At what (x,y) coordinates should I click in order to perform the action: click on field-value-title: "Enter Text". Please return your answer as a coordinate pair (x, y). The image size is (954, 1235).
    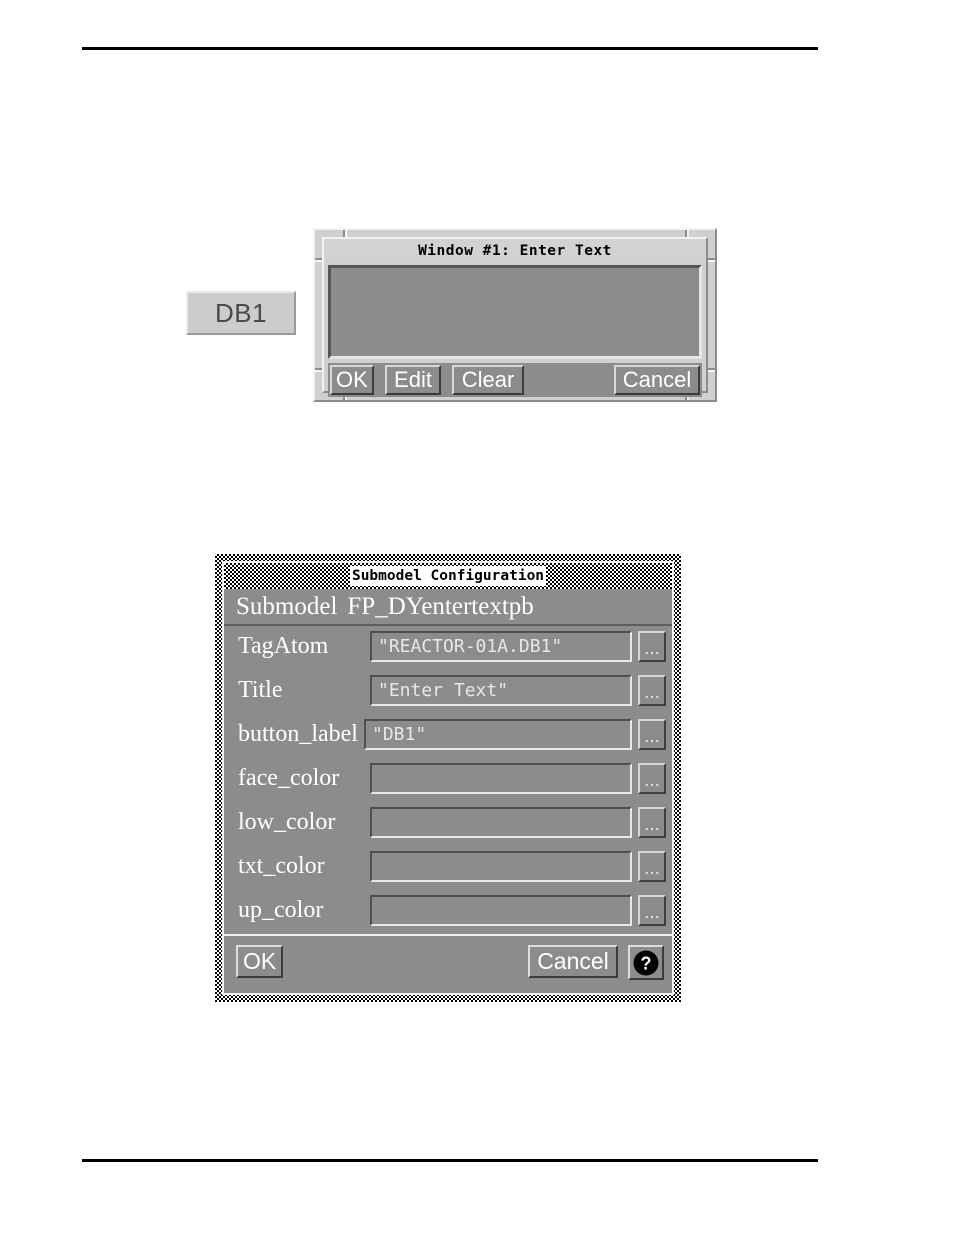
    Looking at the image, I should click on (443, 690).